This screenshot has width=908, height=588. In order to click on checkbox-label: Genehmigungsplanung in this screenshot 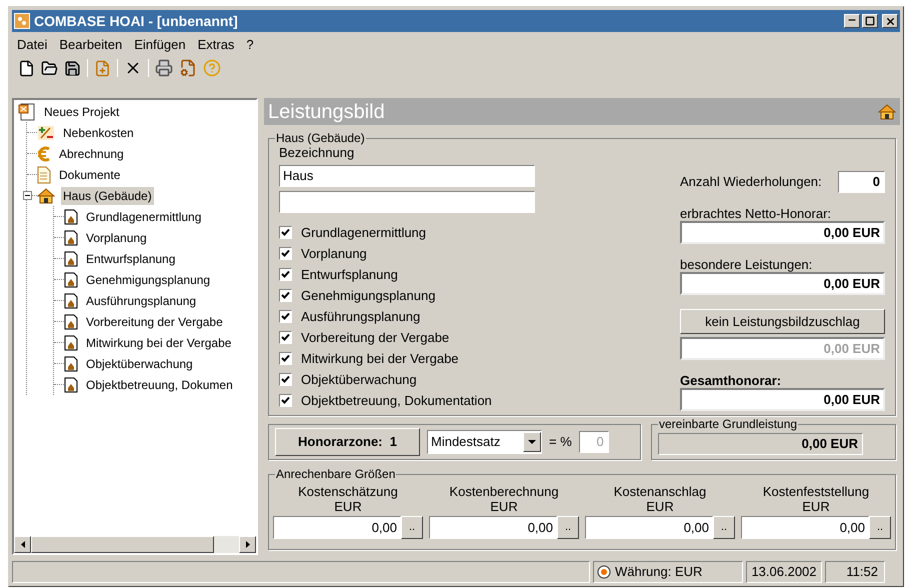, I will do `click(368, 296)`.